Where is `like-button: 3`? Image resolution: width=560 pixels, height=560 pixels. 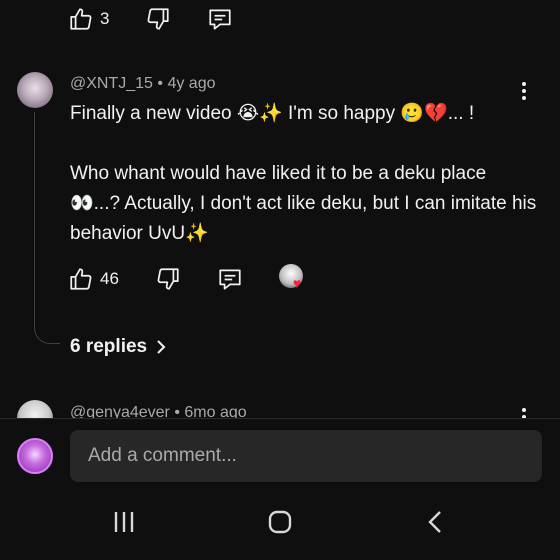 like-button: 3 is located at coordinates (88, 19).